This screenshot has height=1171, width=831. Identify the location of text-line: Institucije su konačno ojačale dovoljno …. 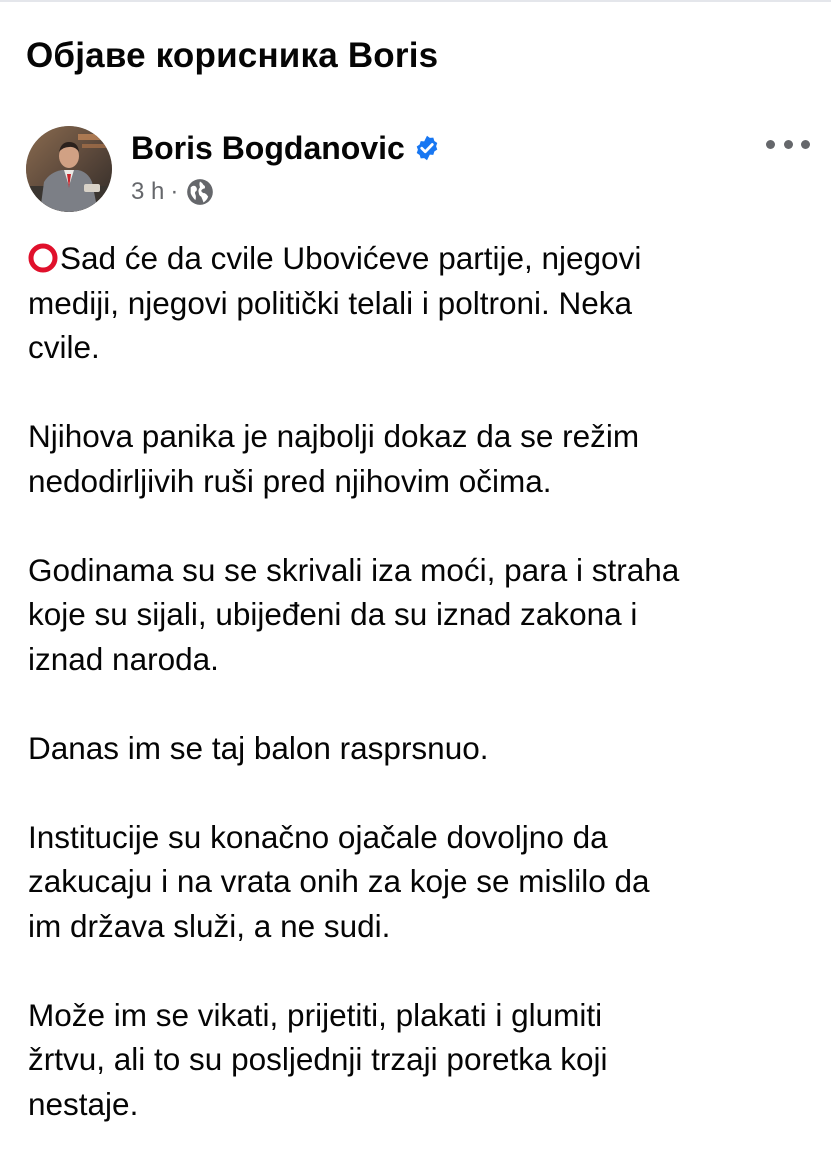
(318, 836).